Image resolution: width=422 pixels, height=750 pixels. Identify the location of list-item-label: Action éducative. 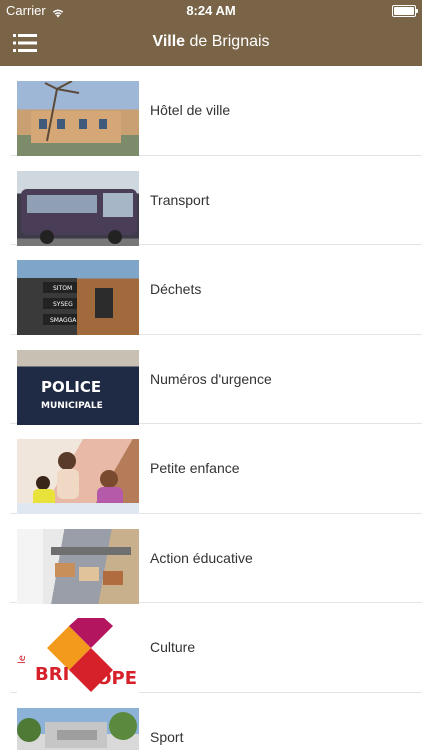
(201, 557).